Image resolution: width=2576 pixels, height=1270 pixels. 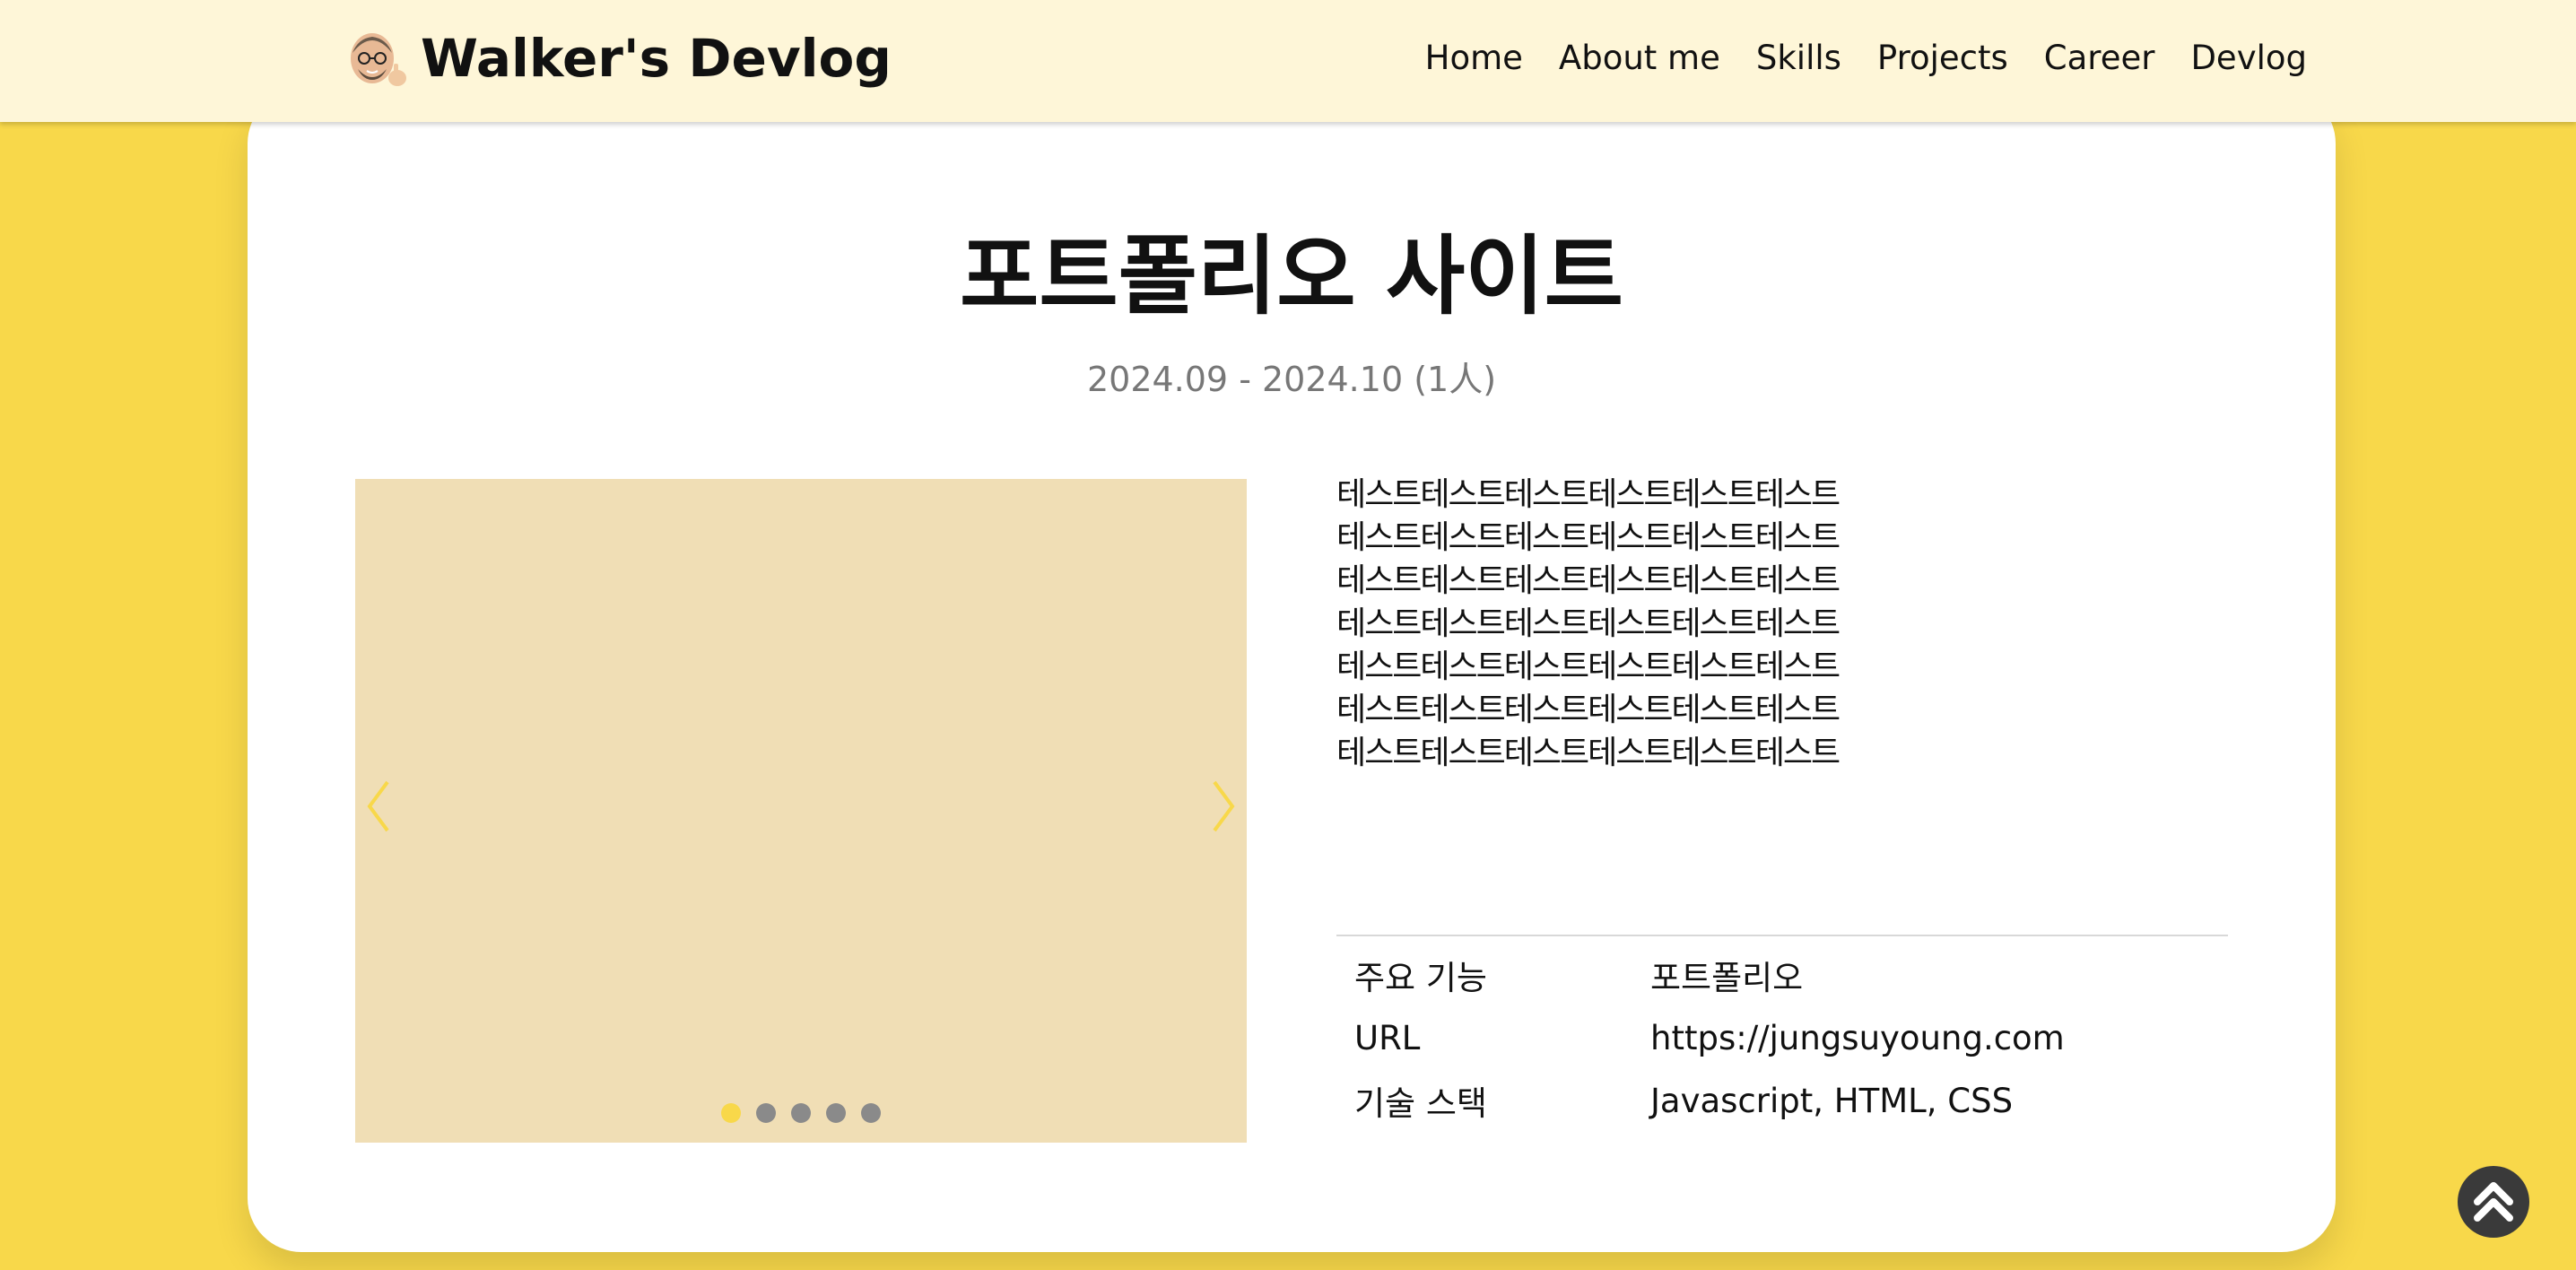 I want to click on slider-next-button, so click(x=1223, y=806).